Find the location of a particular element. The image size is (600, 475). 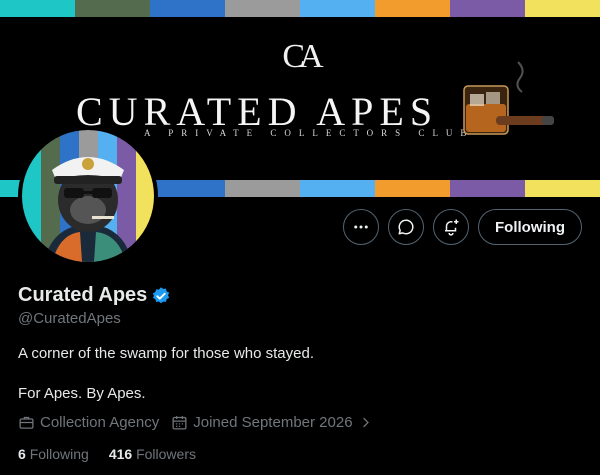

following-button: Following is located at coordinates (530, 227).